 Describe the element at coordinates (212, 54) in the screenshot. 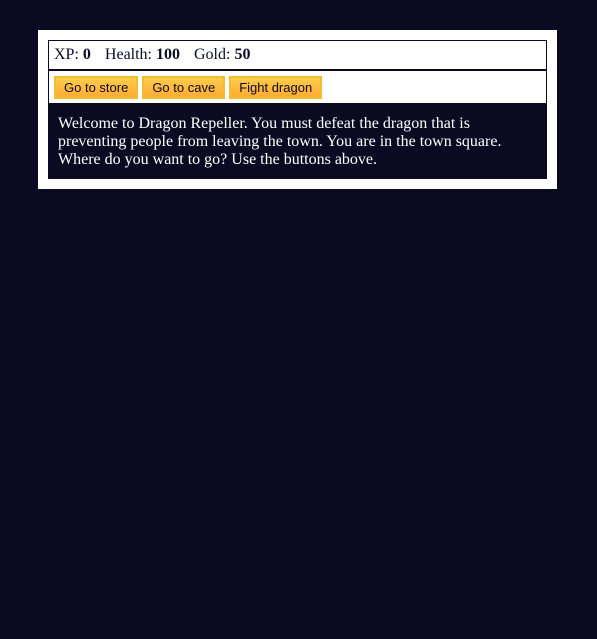

I see `gold-label: Gold:` at that location.